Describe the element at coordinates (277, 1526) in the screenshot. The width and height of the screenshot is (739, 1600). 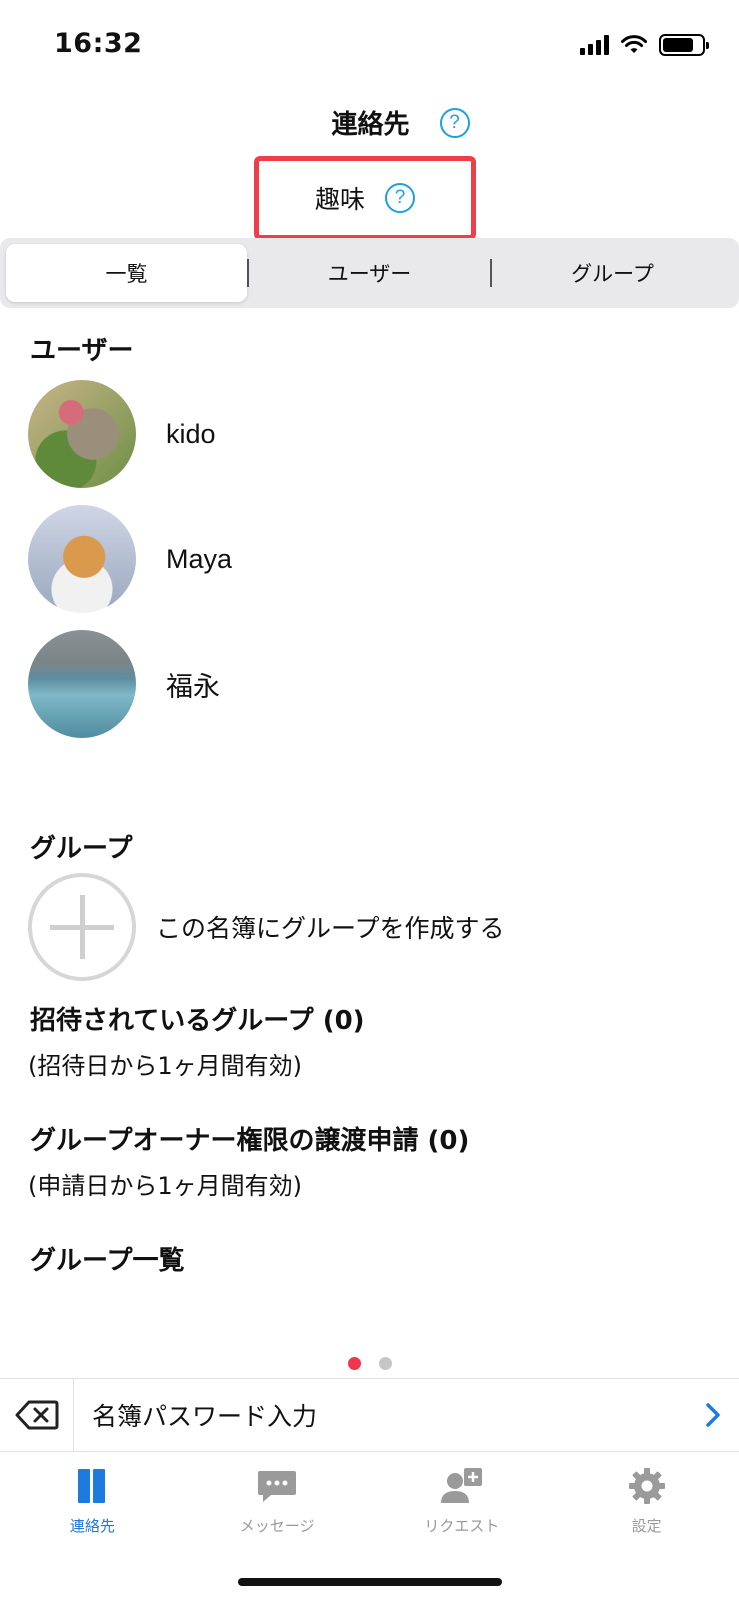
I see `tab-label: メッセージ` at that location.